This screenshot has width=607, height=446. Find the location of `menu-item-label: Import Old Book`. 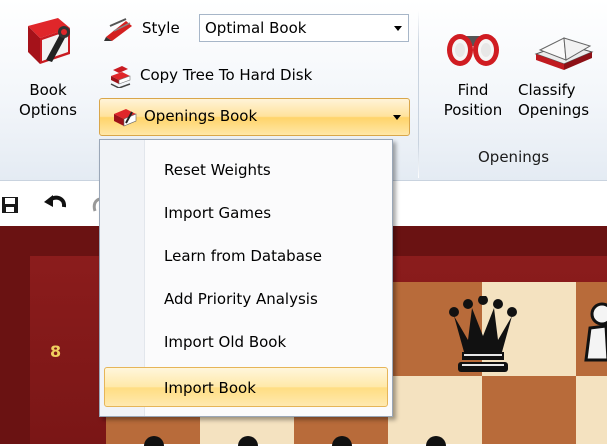

menu-item-label: Import Old Book is located at coordinates (225, 342).